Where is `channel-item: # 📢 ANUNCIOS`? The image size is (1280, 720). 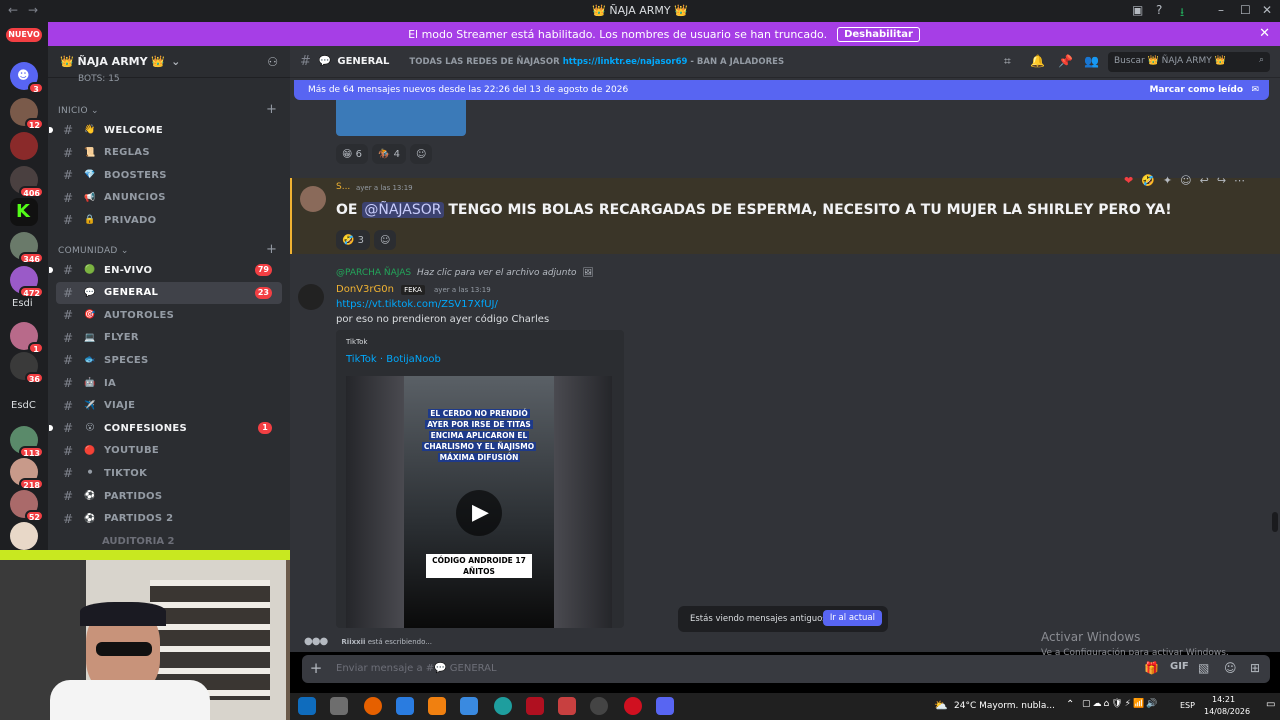
channel-item: # 📢 ANUNCIOS is located at coordinates (169, 198).